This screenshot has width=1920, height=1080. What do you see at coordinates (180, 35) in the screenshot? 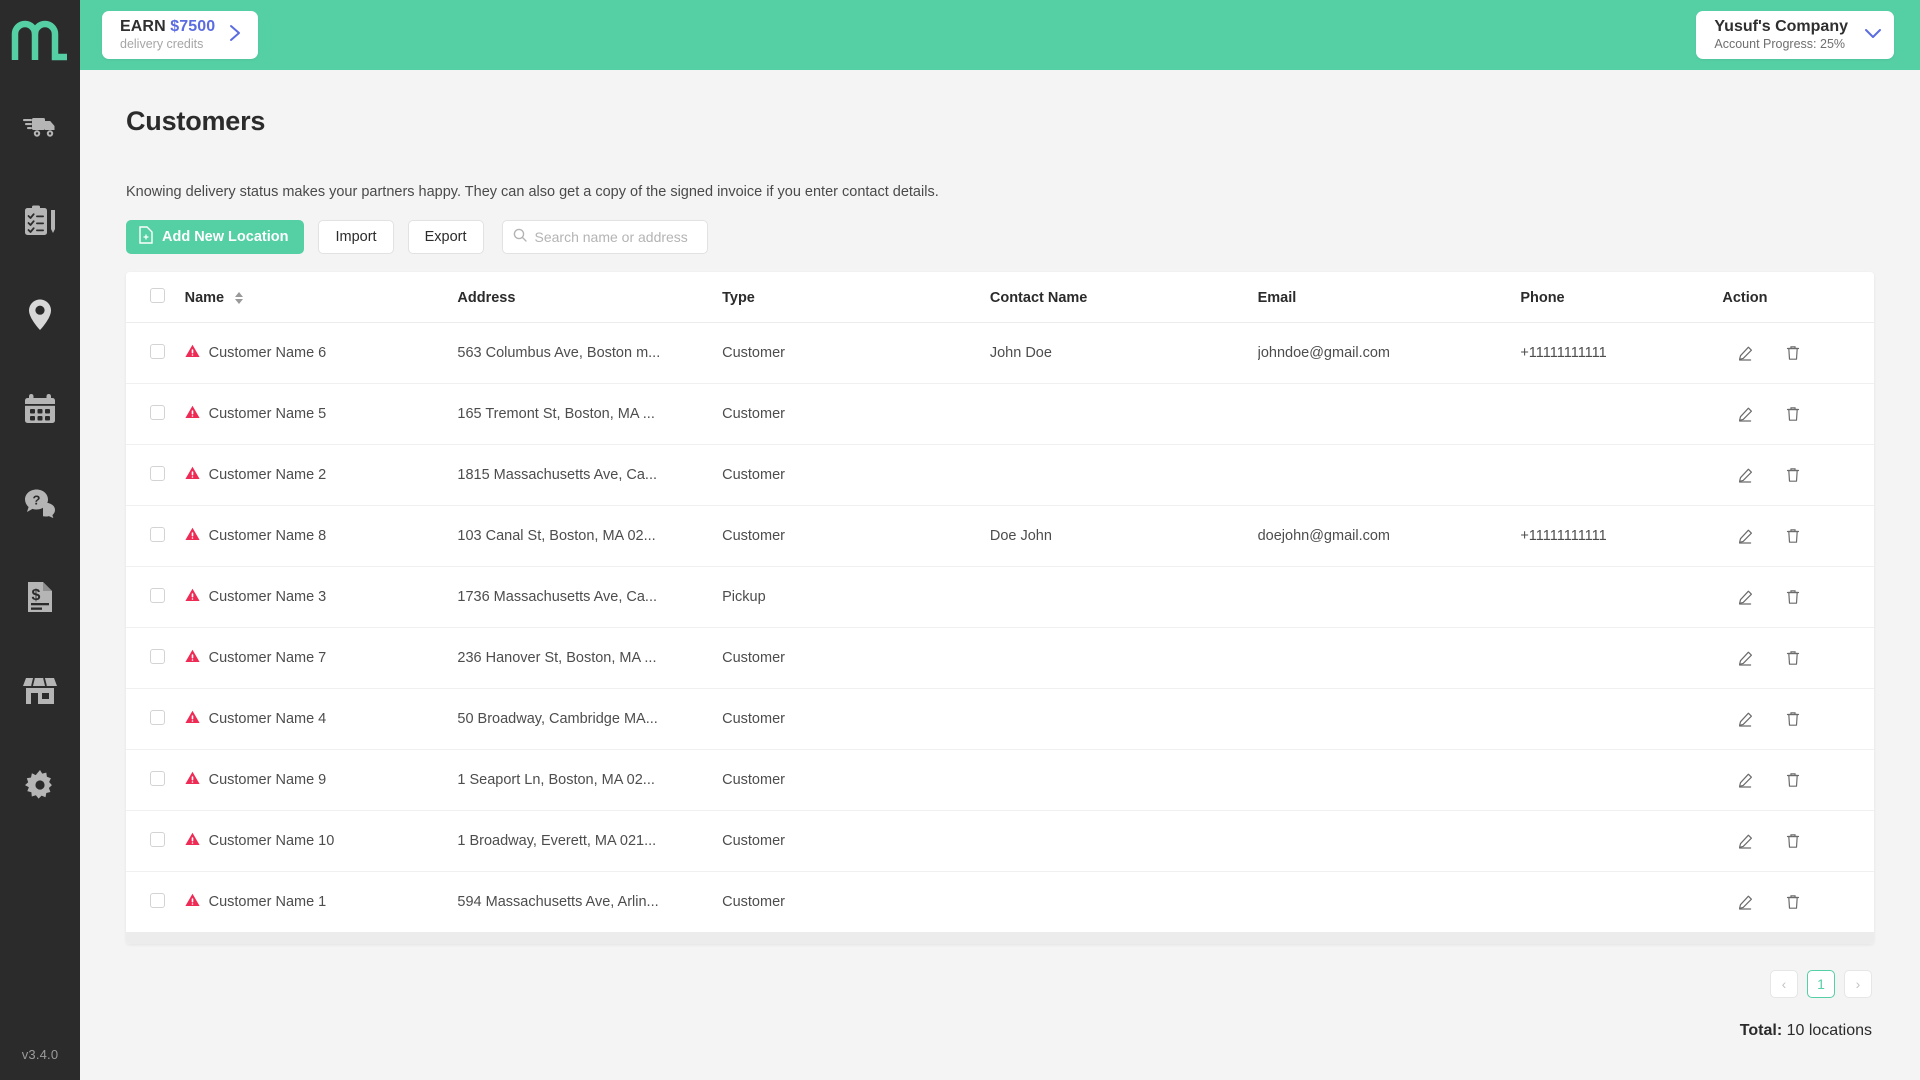
I see `earn-credits-card: EARN $7500 delivery credits` at bounding box center [180, 35].